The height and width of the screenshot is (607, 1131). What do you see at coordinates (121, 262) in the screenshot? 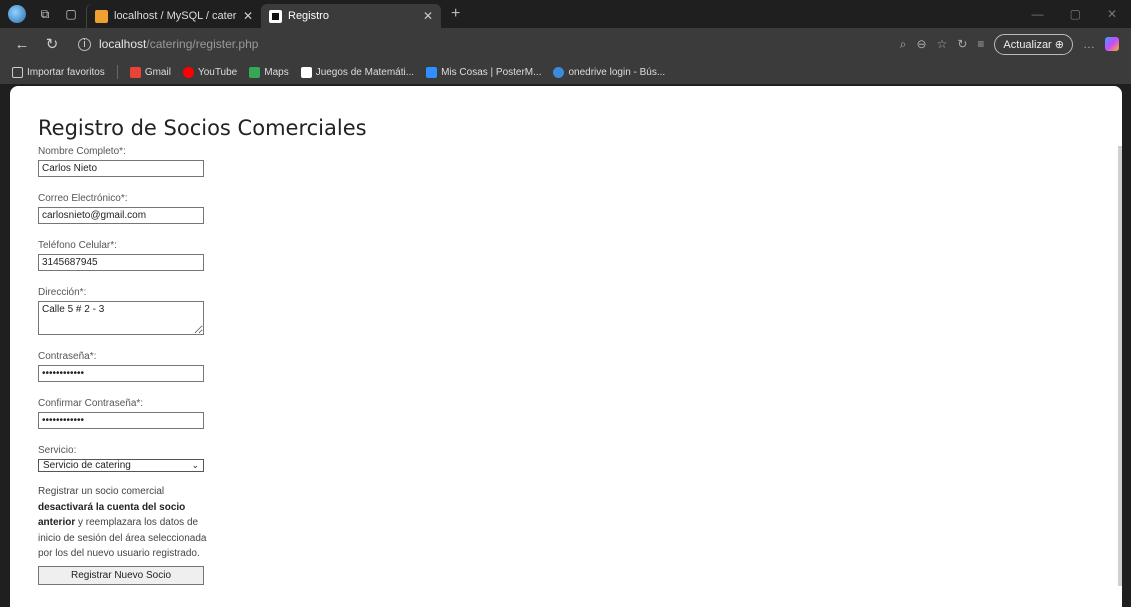
I see `phone-input` at bounding box center [121, 262].